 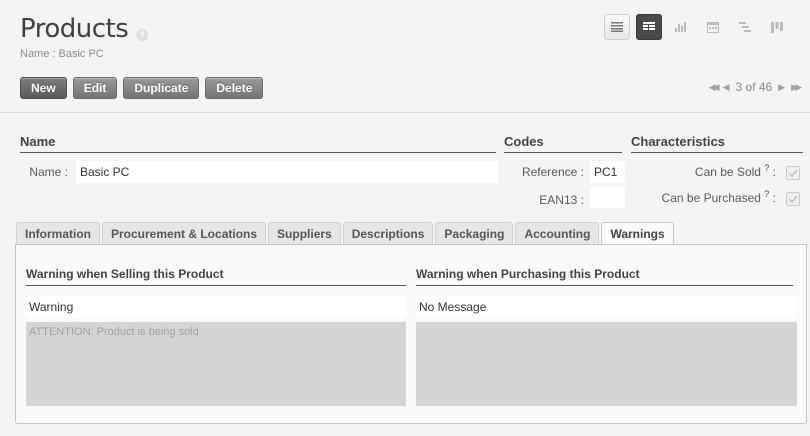 I want to click on duplicate-button: Duplicate, so click(x=161, y=88).